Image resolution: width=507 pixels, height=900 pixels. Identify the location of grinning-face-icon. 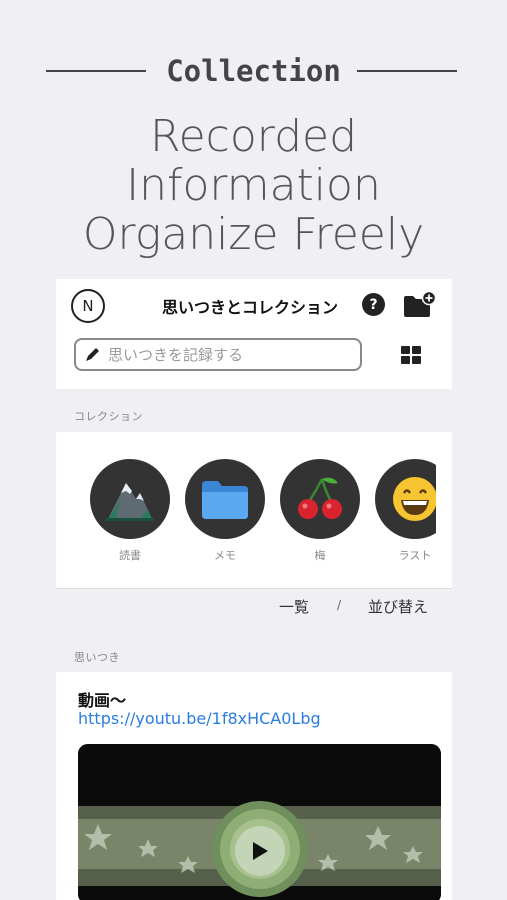
(414, 499).